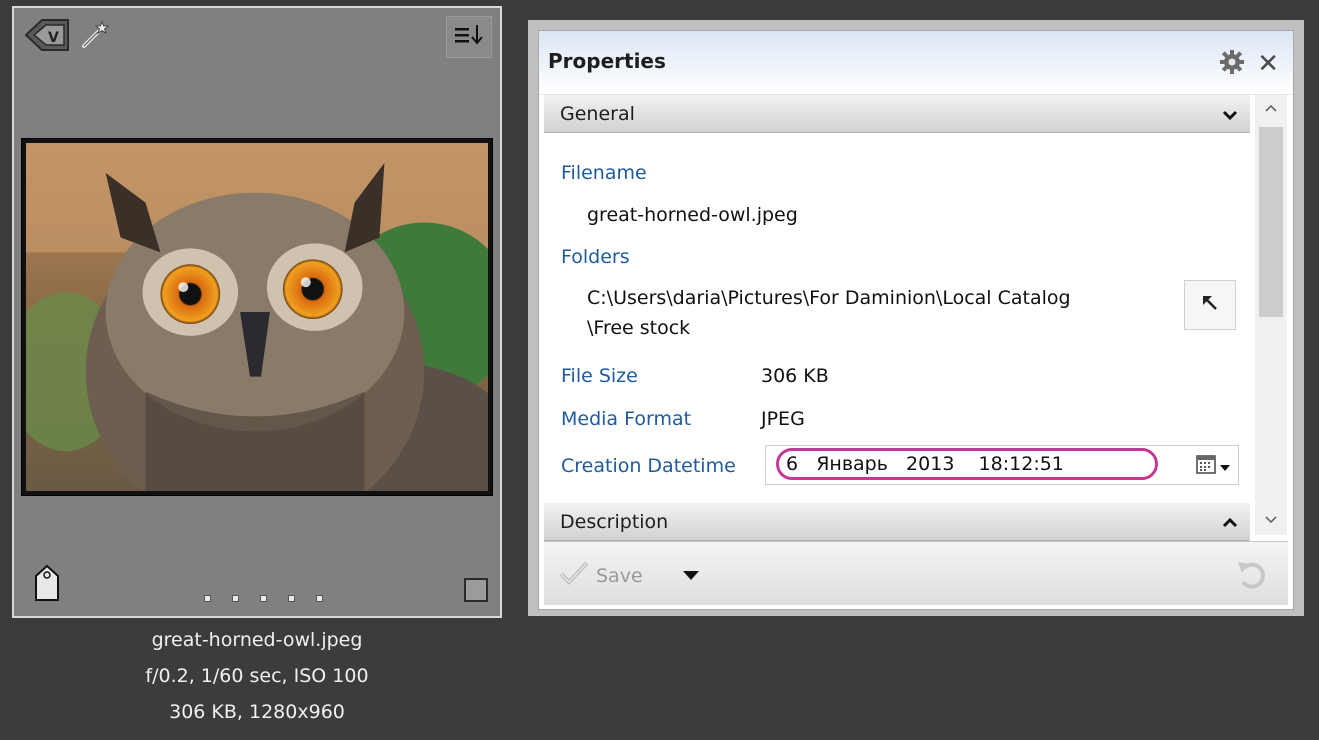 Image resolution: width=1319 pixels, height=740 pixels. I want to click on date-picker-button, so click(1213, 466).